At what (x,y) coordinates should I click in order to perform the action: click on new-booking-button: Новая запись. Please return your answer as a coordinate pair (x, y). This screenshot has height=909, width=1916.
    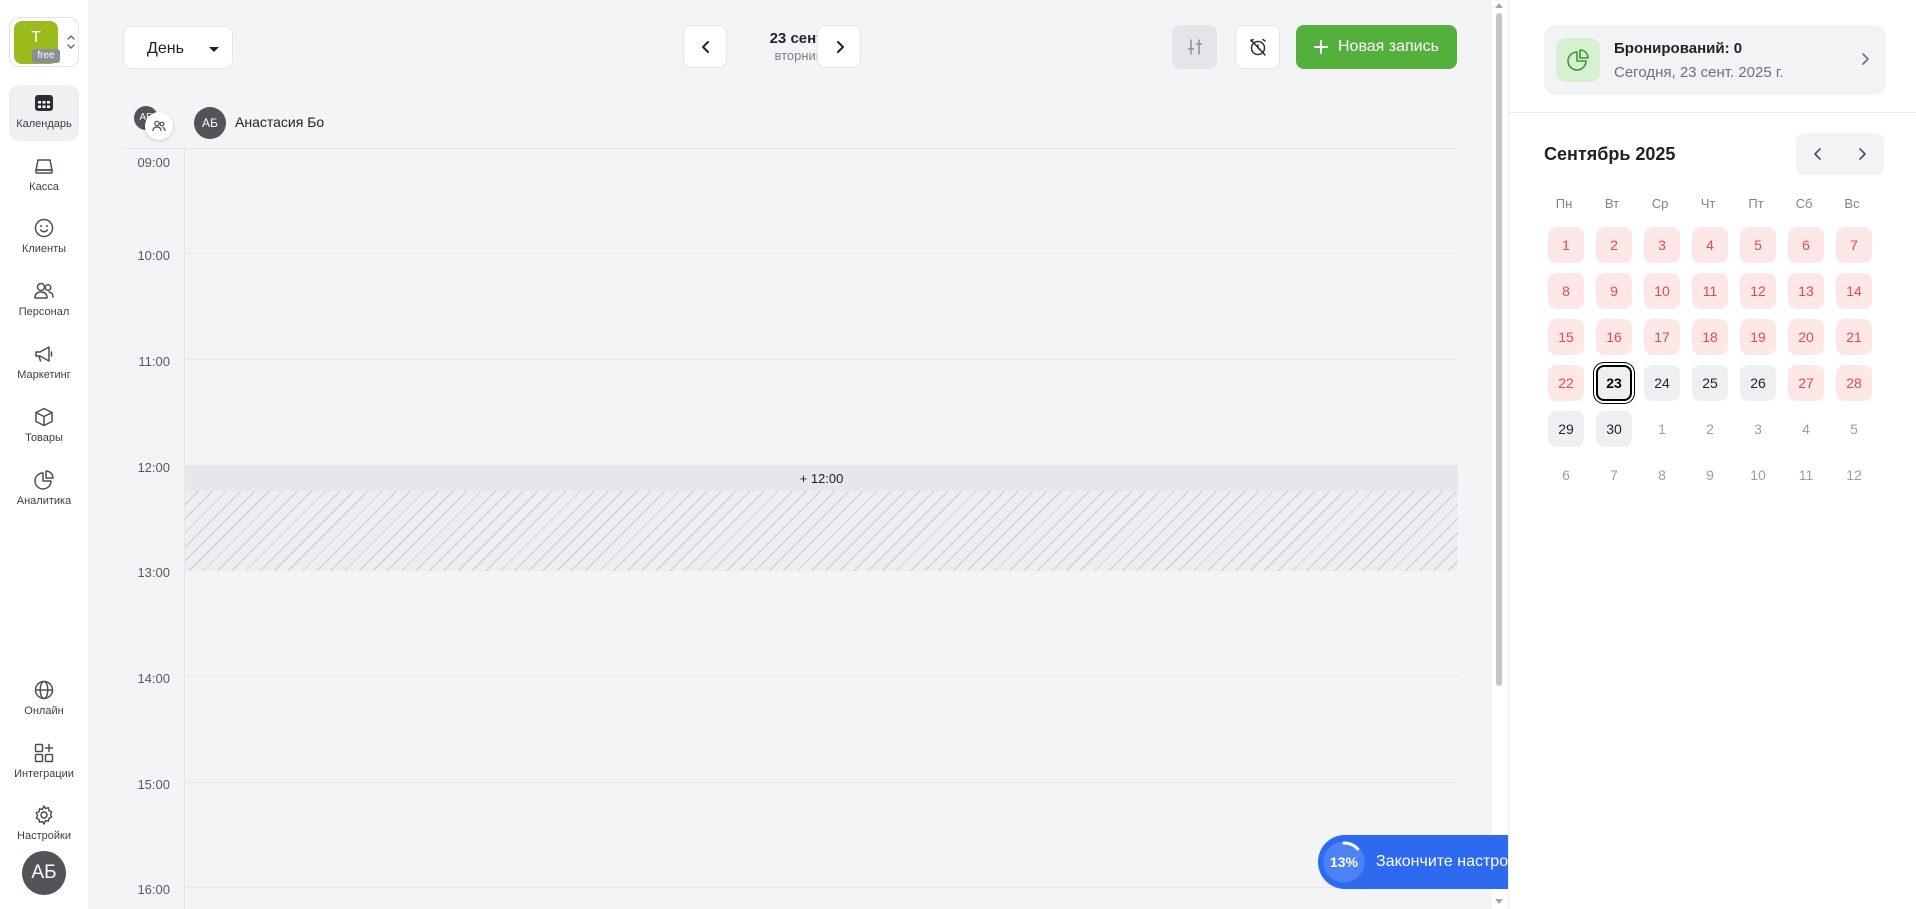
    Looking at the image, I should click on (1376, 47).